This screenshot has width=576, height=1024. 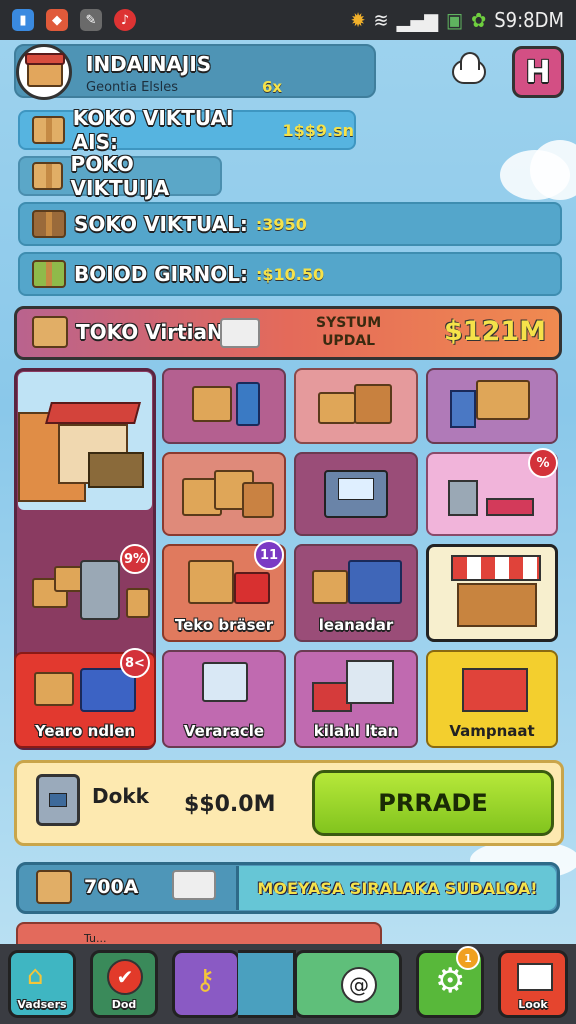 I want to click on image-icon: ▣, so click(x=455, y=20).